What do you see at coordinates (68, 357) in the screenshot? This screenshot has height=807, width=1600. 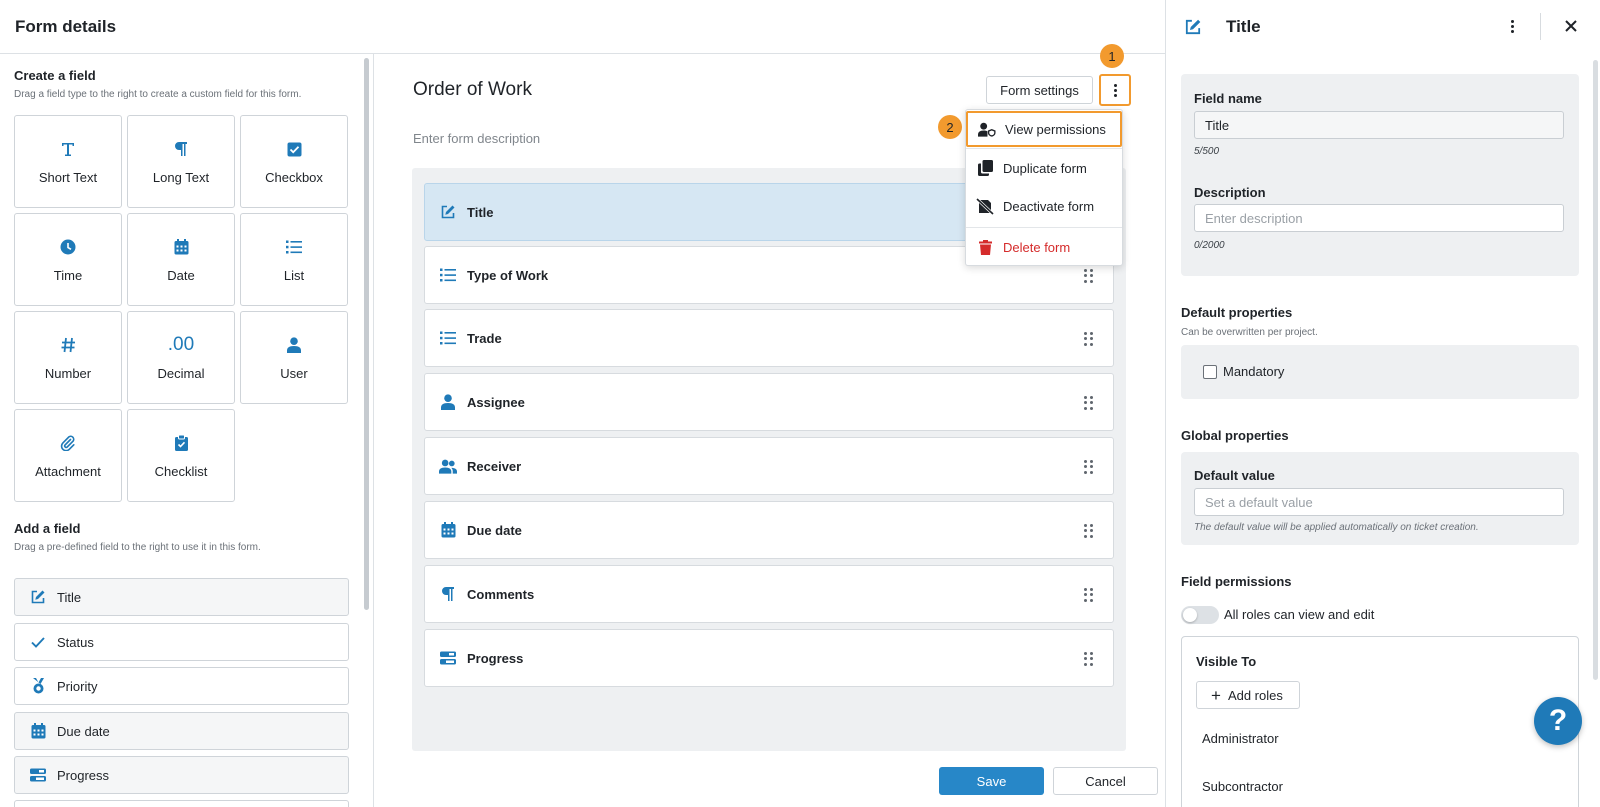 I see `field-type-number: Number` at bounding box center [68, 357].